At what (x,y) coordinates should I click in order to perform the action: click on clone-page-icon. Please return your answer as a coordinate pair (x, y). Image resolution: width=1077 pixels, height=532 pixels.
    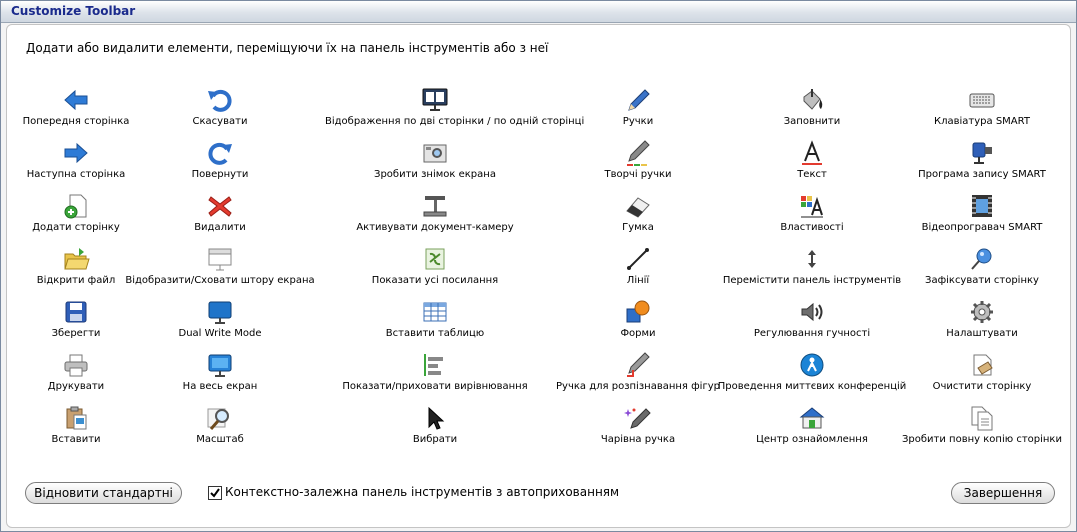
    Looking at the image, I should click on (982, 418).